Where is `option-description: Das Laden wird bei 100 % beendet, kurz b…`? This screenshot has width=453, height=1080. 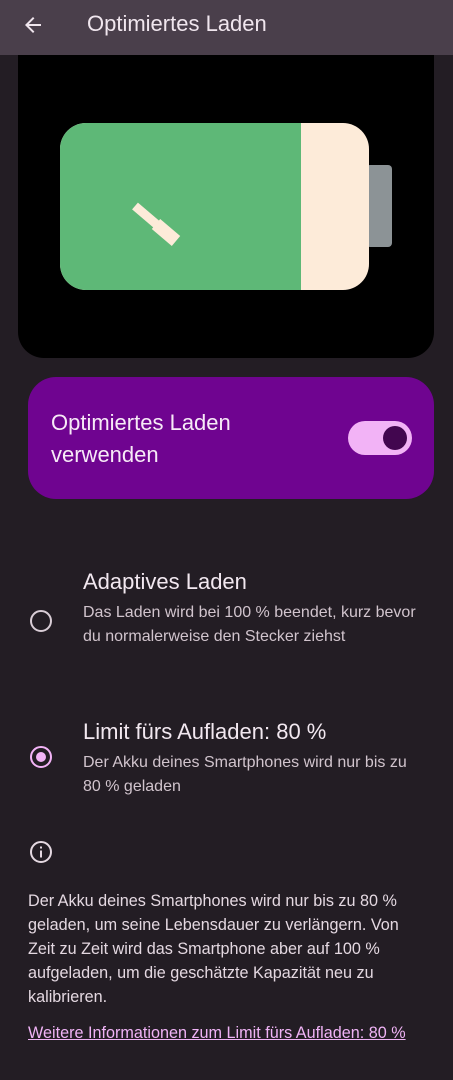
option-description: Das Laden wird bei 100 % beendet, kurz b… is located at coordinates (249, 624).